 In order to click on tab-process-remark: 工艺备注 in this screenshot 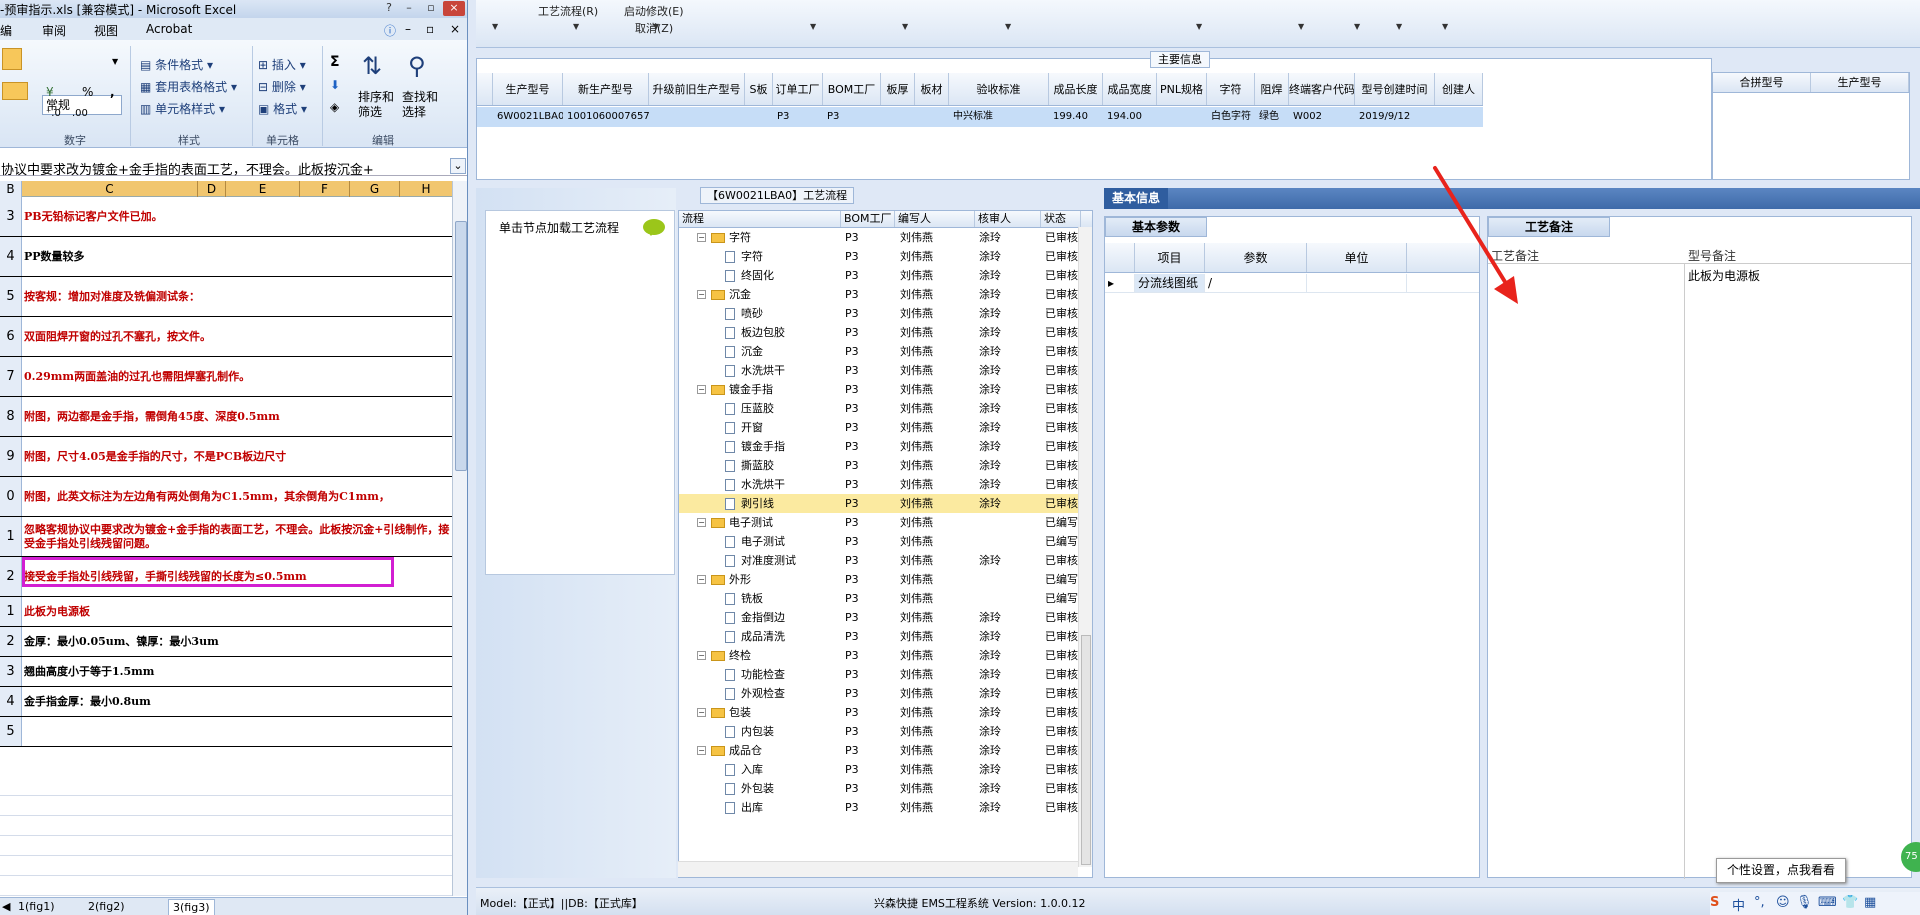, I will do `click(1549, 227)`.